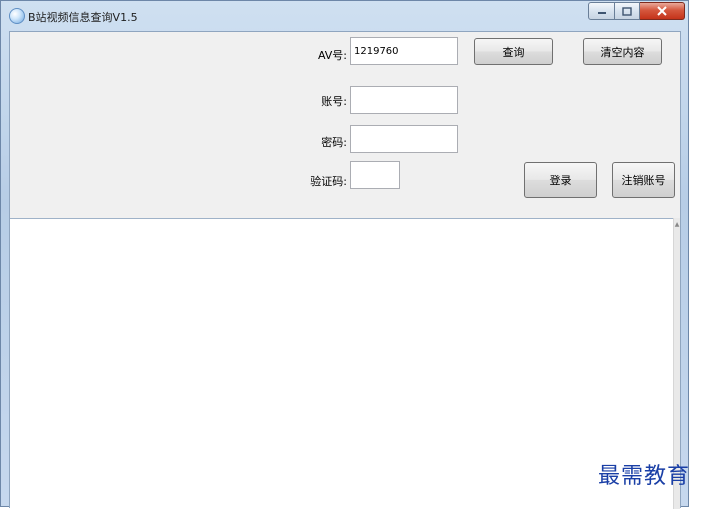 The image size is (721, 509). What do you see at coordinates (375, 175) in the screenshot?
I see `captcha-input` at bounding box center [375, 175].